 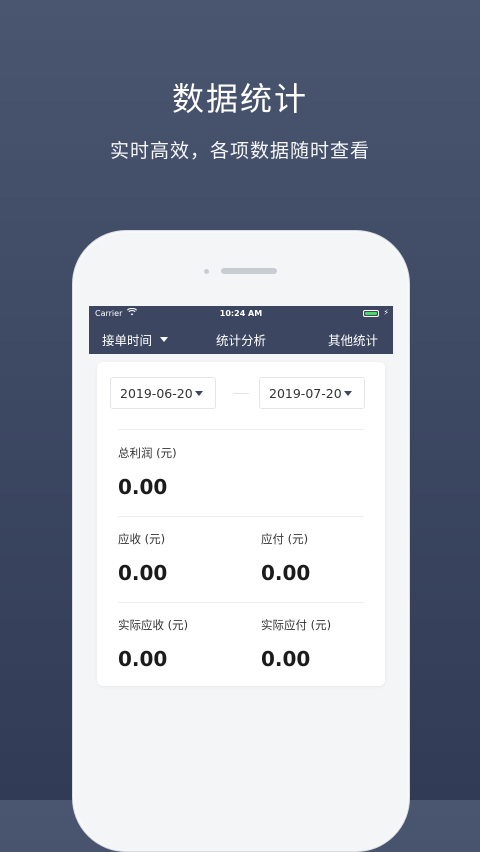 I want to click on end-date-picker: 2019-07-20, so click(x=312, y=393).